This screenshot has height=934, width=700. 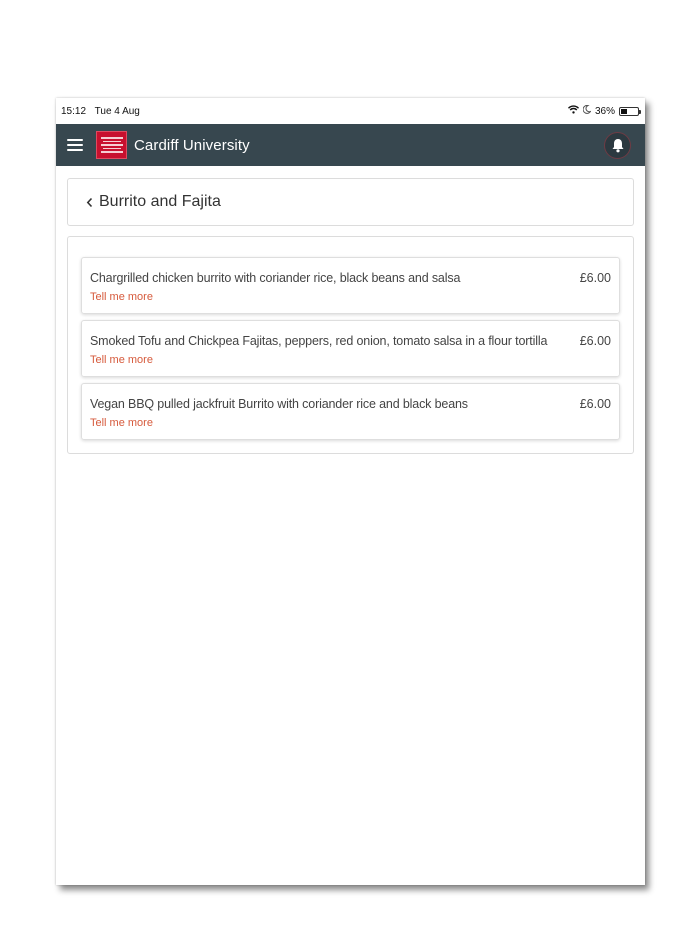 I want to click on page-title-card: Burrito and Fajita, so click(x=350, y=202).